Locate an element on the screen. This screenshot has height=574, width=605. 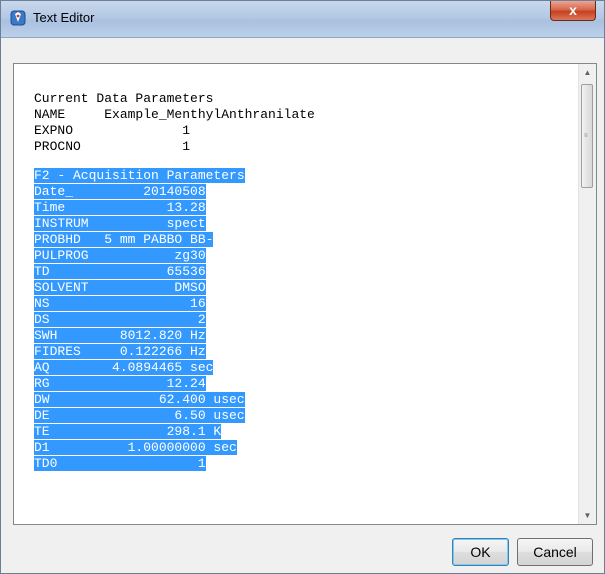
selected-text-line: DW 62.400 usec is located at coordinates (174, 400).